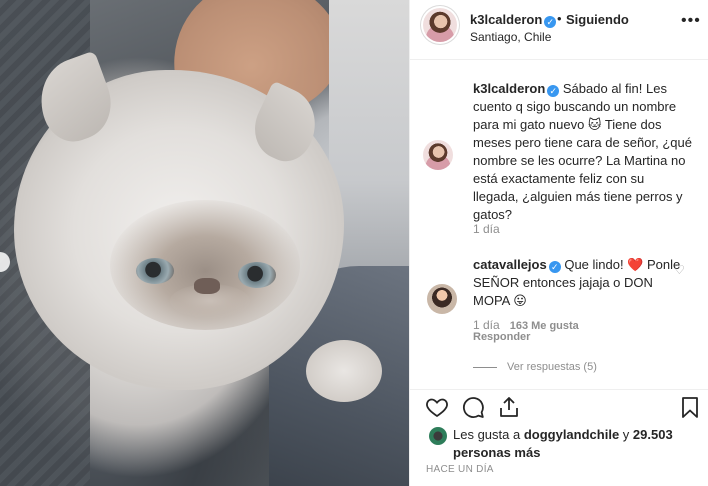 Image resolution: width=708 pixels, height=486 pixels. Describe the element at coordinates (438, 436) in the screenshot. I see `liker-avatar` at that location.